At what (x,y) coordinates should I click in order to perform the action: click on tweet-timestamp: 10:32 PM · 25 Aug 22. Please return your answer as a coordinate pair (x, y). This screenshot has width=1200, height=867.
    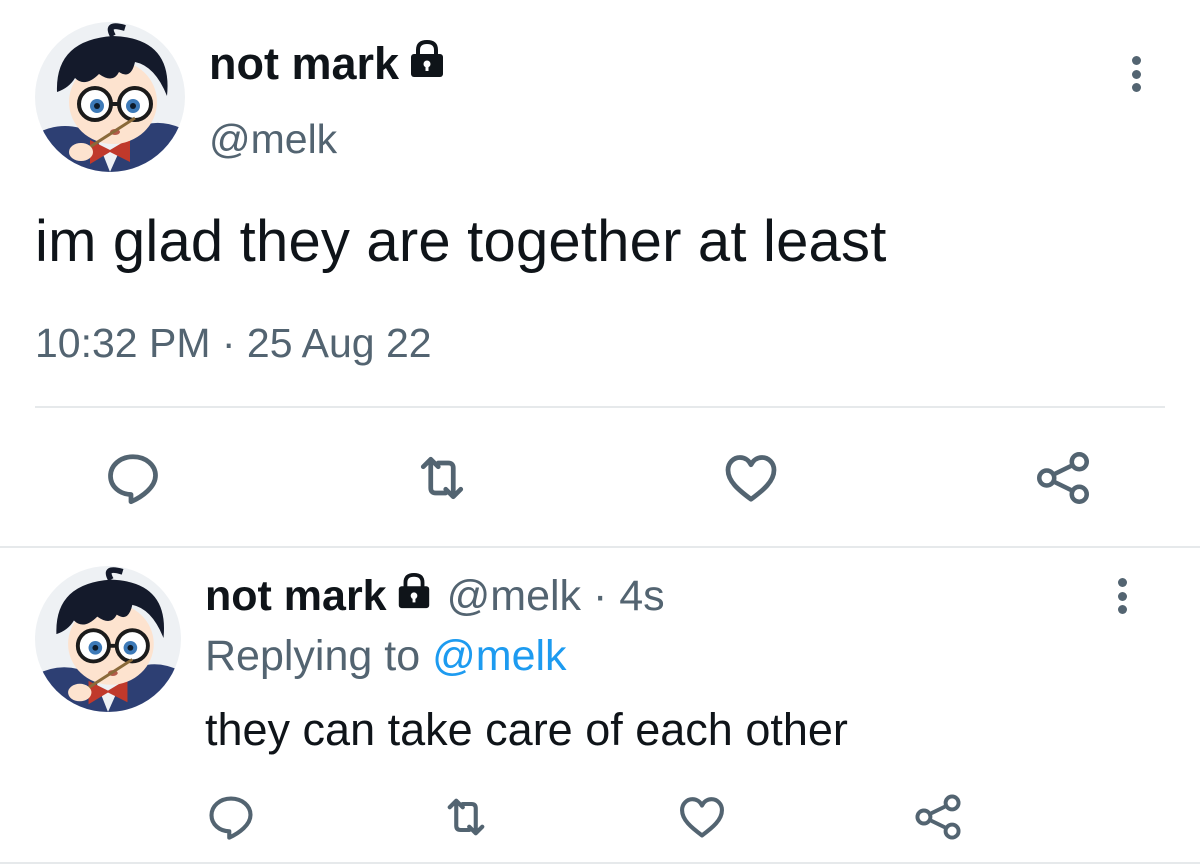
    Looking at the image, I should click on (233, 343).